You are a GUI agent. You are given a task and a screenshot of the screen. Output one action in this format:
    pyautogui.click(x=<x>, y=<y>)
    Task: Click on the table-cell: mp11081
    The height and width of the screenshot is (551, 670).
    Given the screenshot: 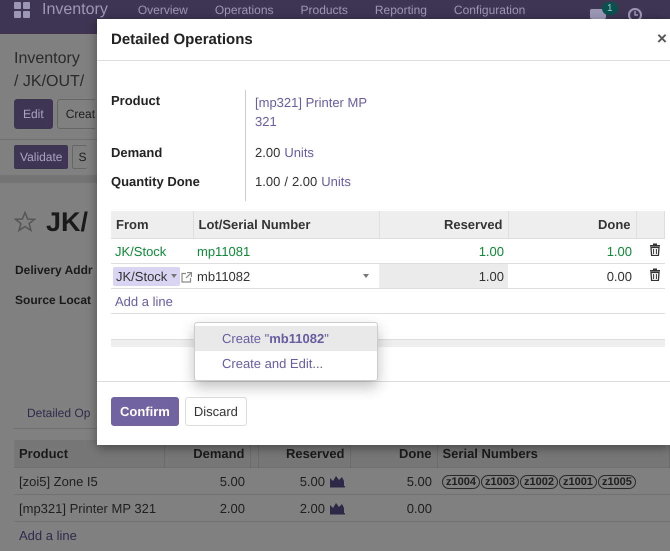 What is the action you would take?
    pyautogui.click(x=286, y=251)
    